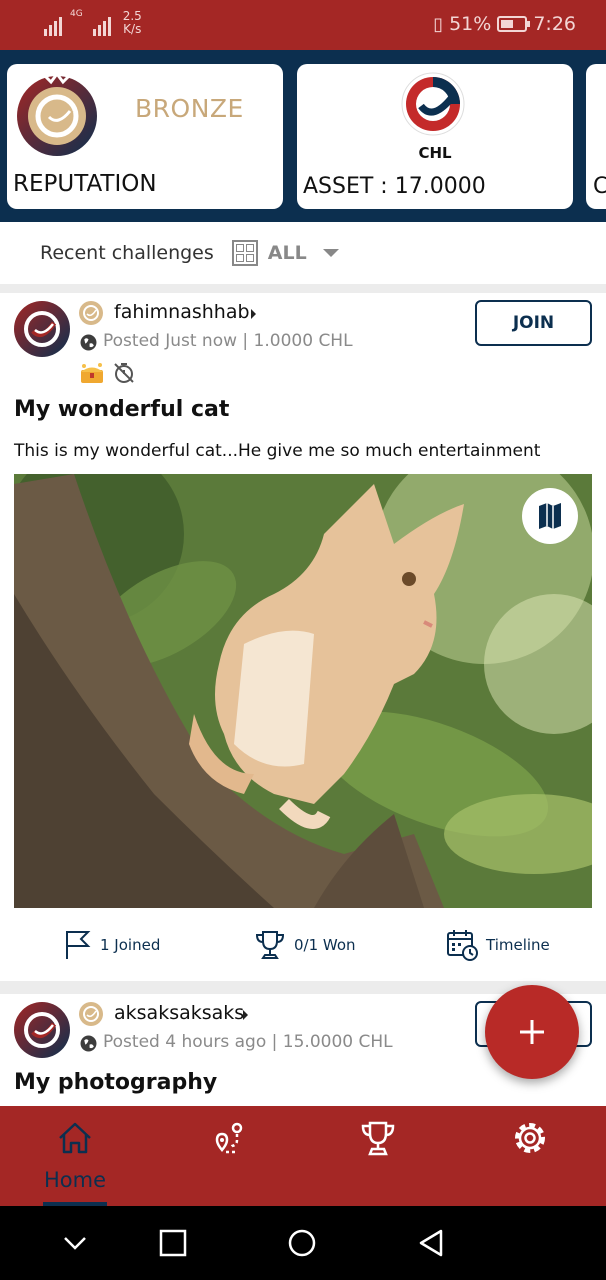  What do you see at coordinates (179, 1013) in the screenshot?
I see `username: aksaksaksaks` at bounding box center [179, 1013].